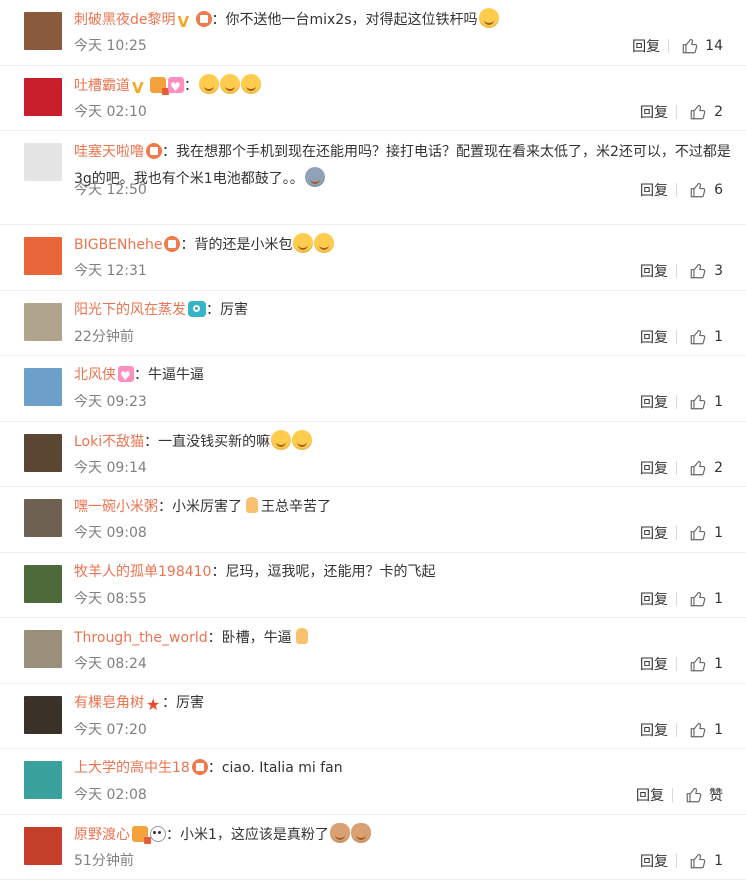 The image size is (746, 880). I want to click on heart-badge-icon, so click(176, 85).